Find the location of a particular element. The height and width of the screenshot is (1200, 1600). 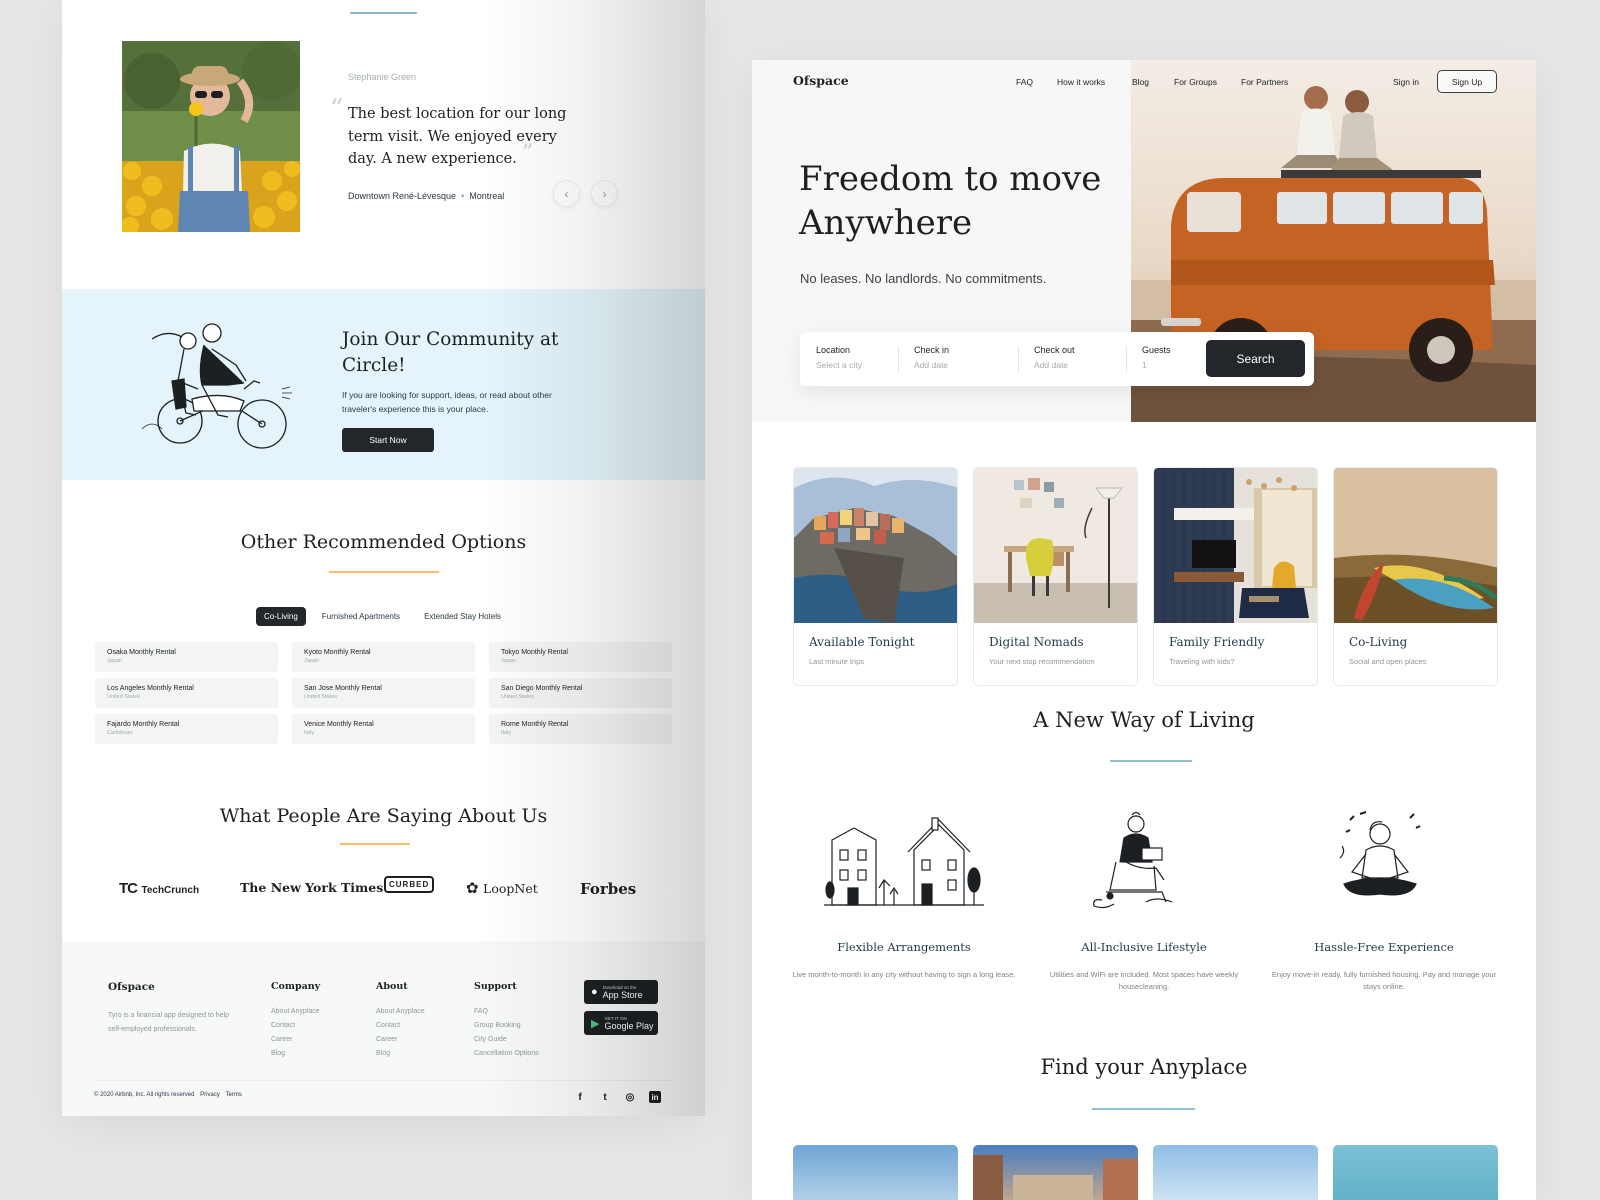

tab-extended-stay-hotels: Extended Stay Hotels is located at coordinates (462, 616).